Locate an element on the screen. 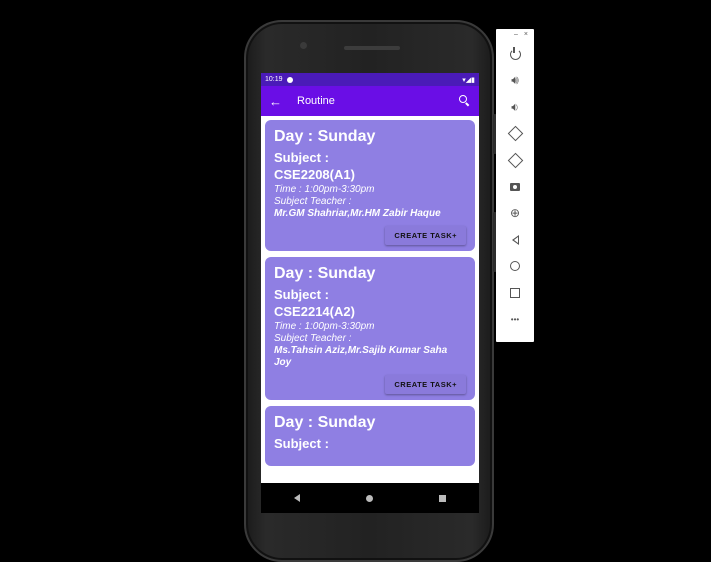 Image resolution: width=711 pixels, height=562 pixels. emulator-toolbar: – × 🔊︎ 🔉︎ ⊕ ••• is located at coordinates (515, 185).